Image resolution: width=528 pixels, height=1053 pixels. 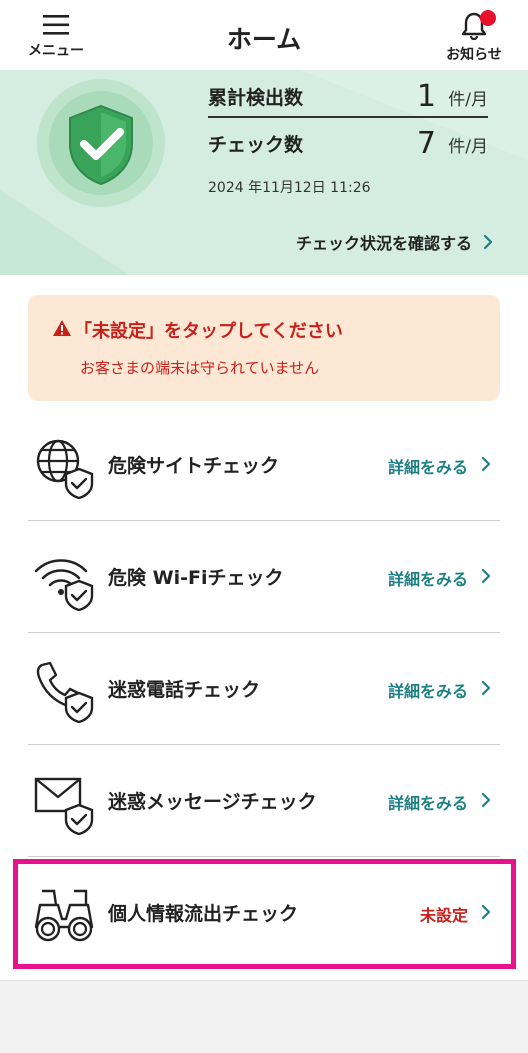 I want to click on feature-dangerous-site: 危険サイトチェック 詳細をみる, so click(x=264, y=465).